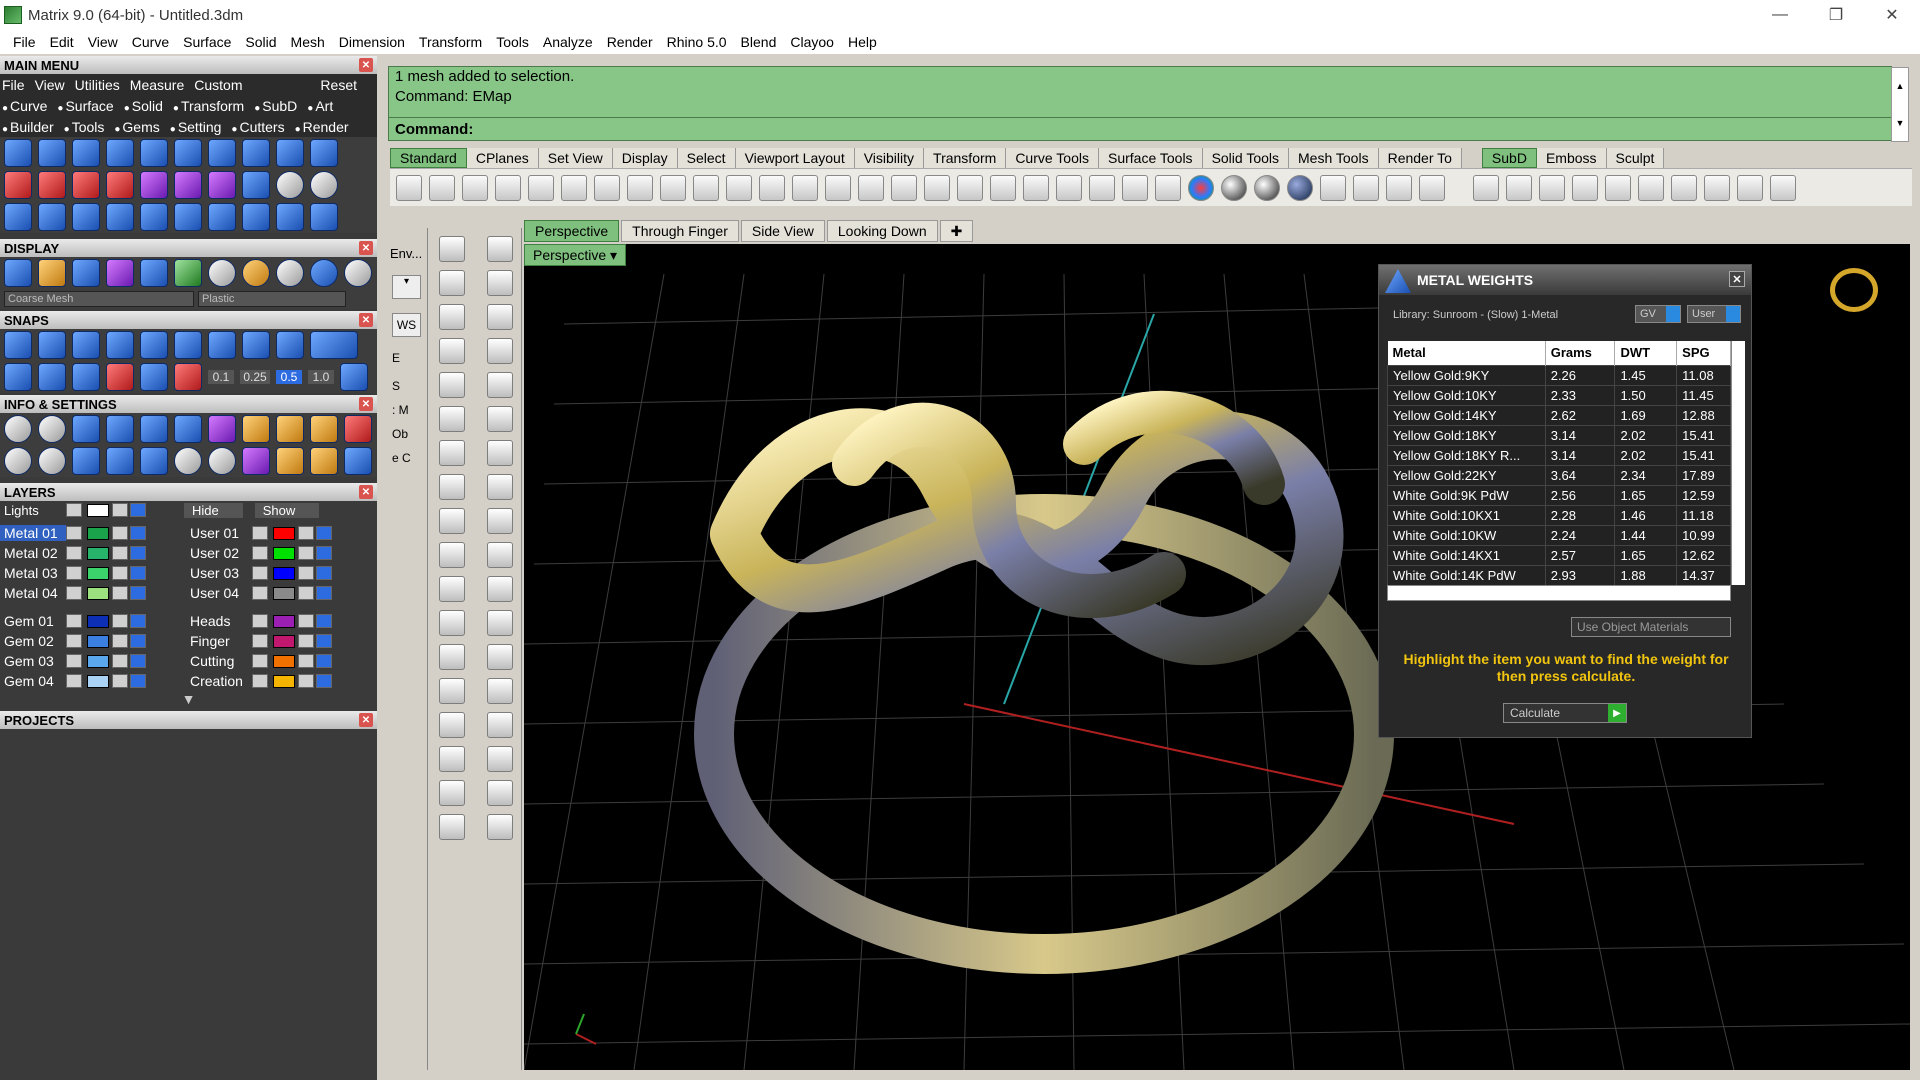  What do you see at coordinates (279, 593) in the screenshot?
I see `layer-row: User 04` at bounding box center [279, 593].